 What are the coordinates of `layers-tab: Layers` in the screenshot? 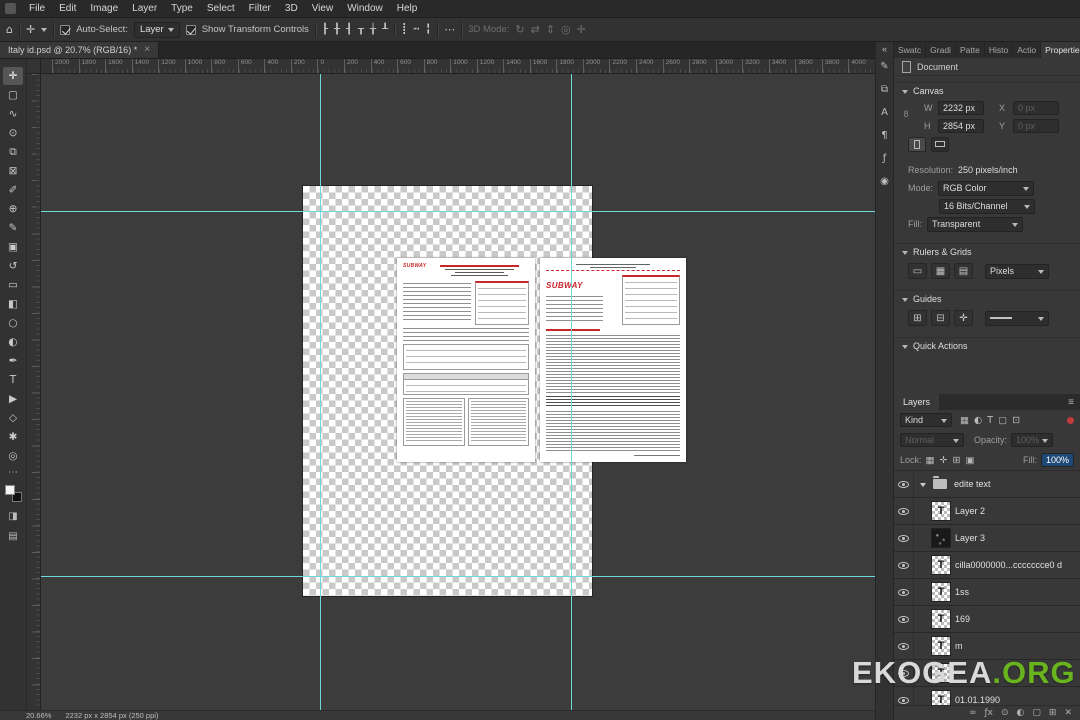 It's located at (917, 402).